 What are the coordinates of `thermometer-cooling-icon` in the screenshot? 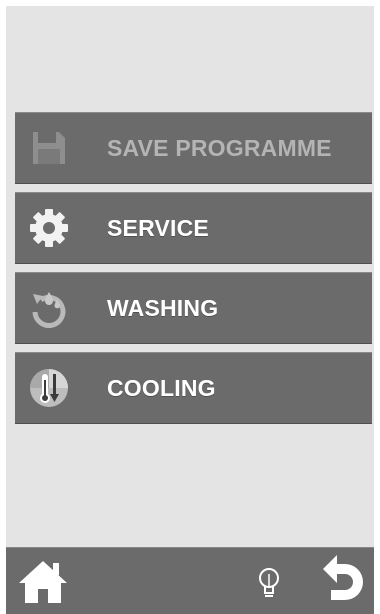 It's located at (49, 388).